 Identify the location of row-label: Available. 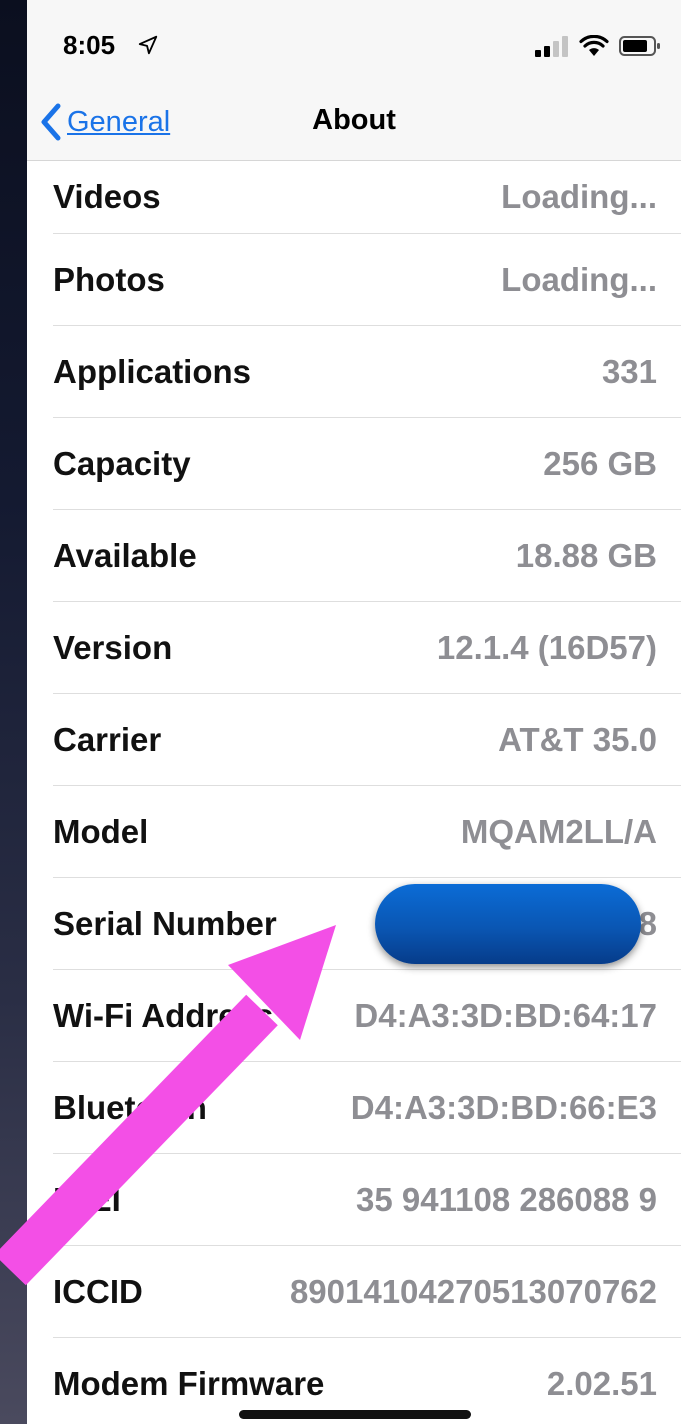
(125, 555).